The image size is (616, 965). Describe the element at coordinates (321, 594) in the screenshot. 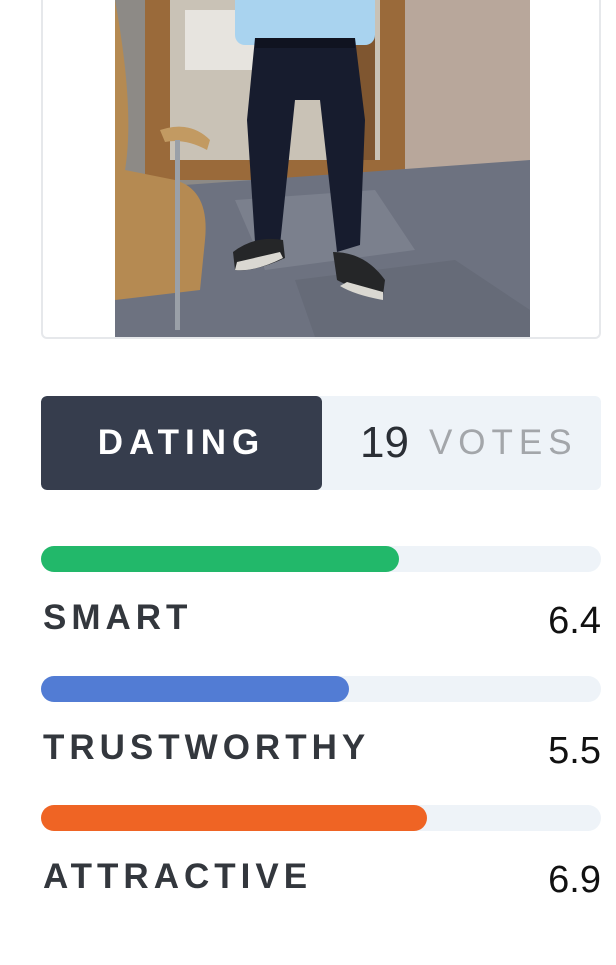

I see `trait-smart: SMART 6.4` at that location.